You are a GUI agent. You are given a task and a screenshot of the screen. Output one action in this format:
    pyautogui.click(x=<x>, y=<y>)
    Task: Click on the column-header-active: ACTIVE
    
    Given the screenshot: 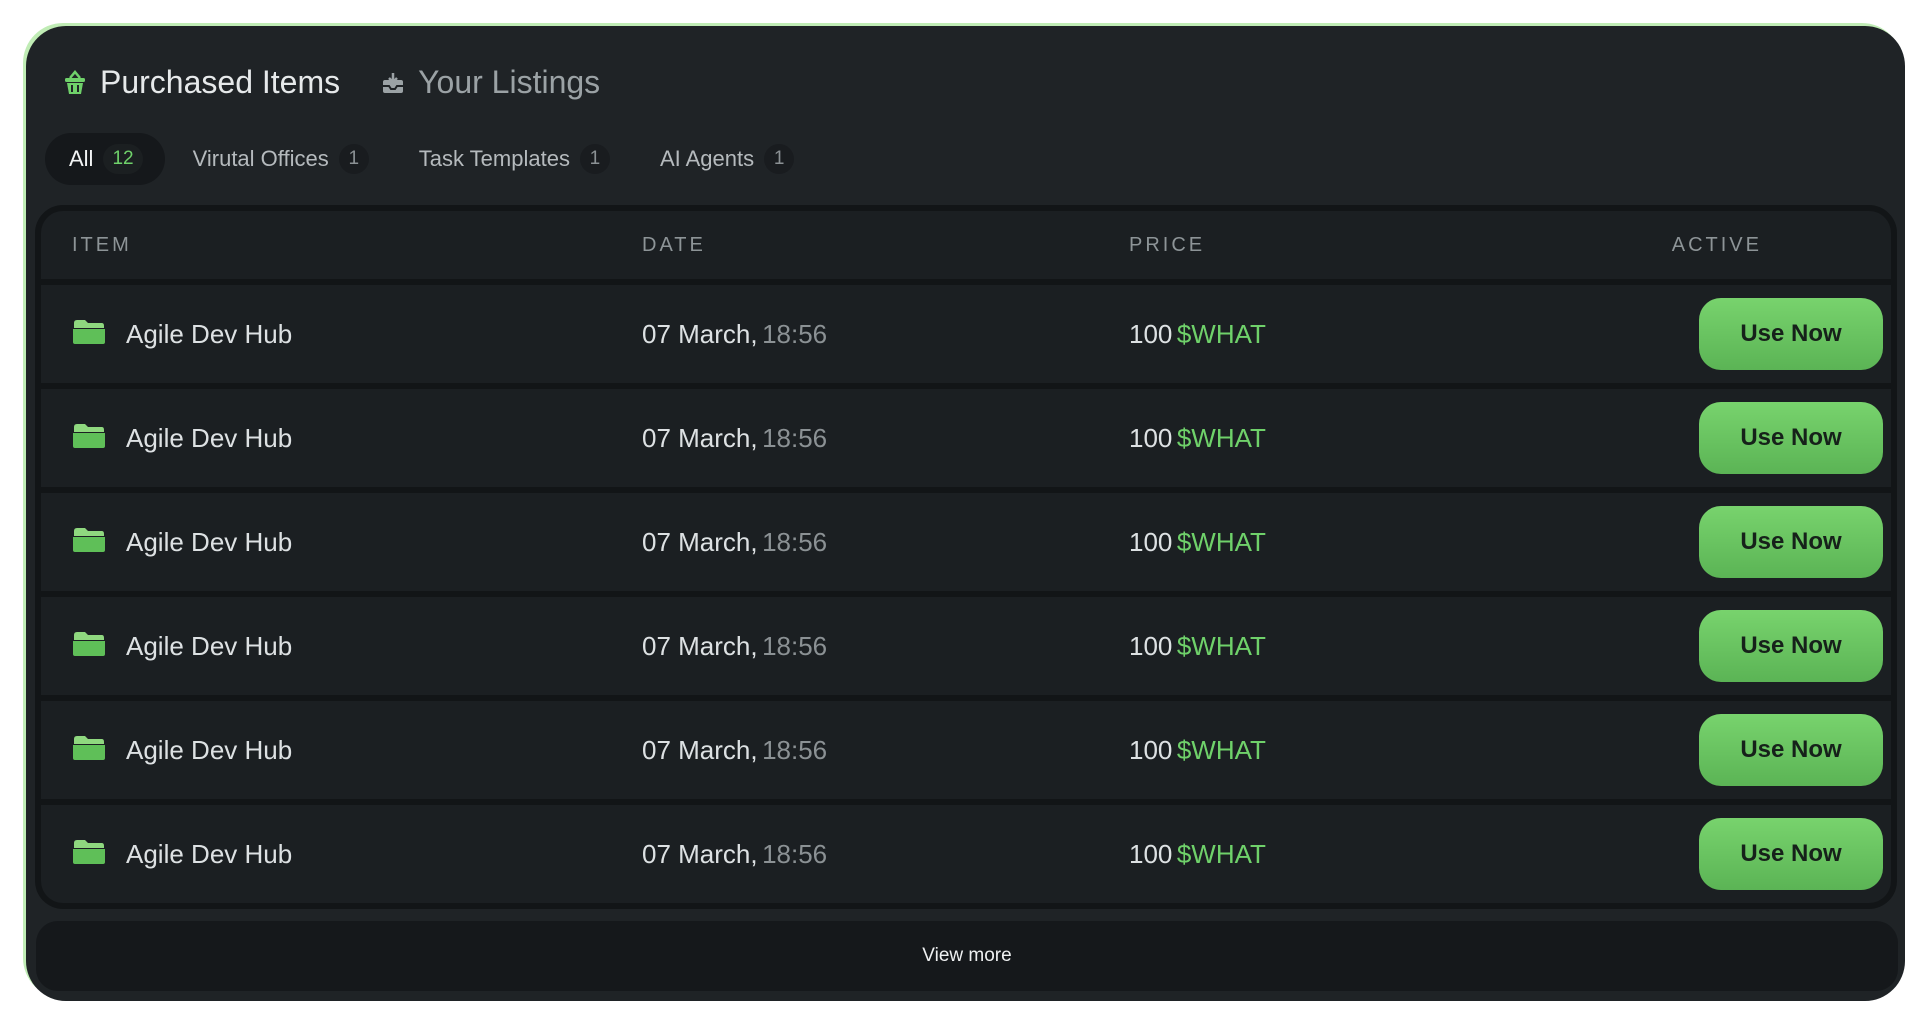 What is the action you would take?
    pyautogui.click(x=1716, y=244)
    